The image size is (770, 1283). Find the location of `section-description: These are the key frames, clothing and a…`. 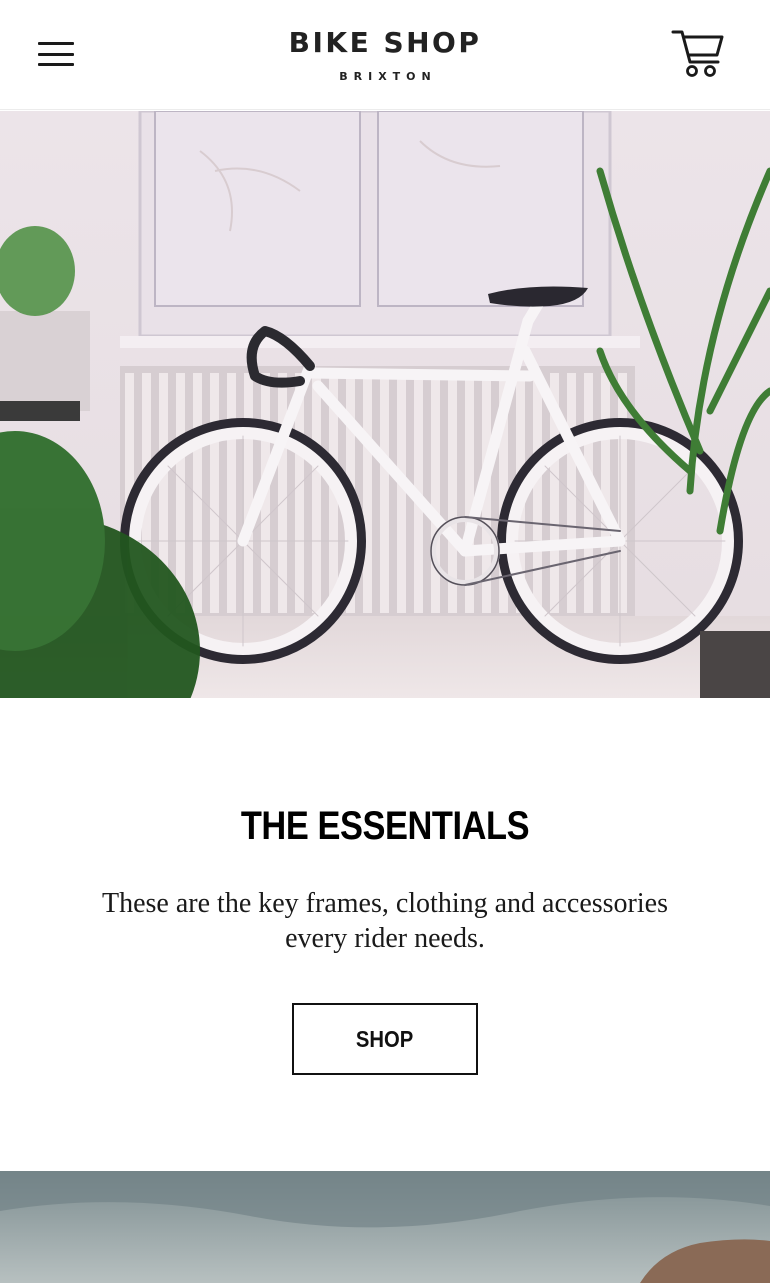

section-description: These are the key frames, clothing and a… is located at coordinates (385, 921).